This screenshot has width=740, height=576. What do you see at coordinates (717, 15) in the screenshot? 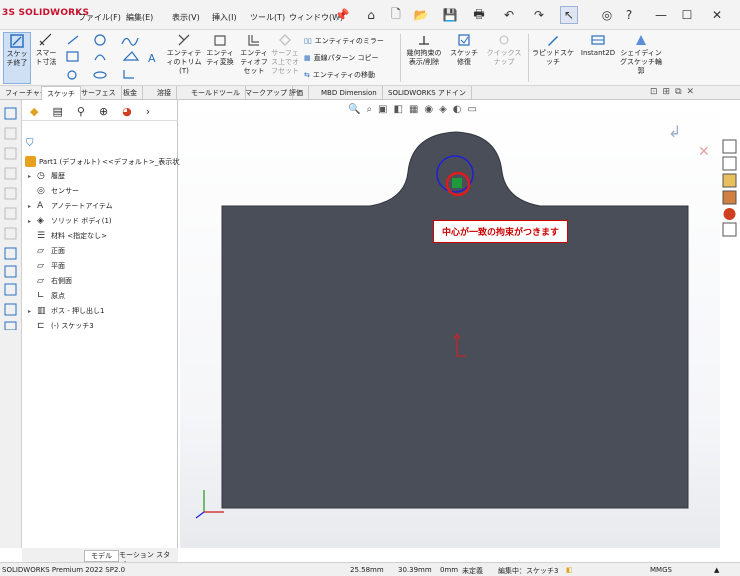
I see `close-icon: ✕` at bounding box center [717, 15].